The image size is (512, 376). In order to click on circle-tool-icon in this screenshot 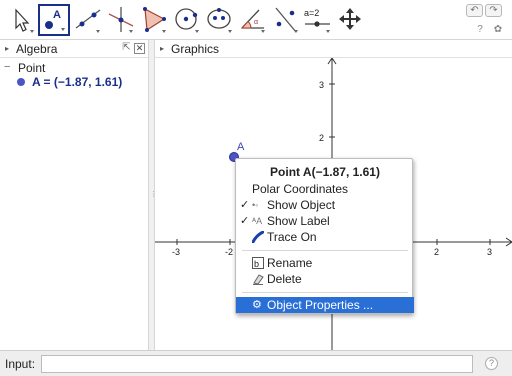, I will do `click(187, 20)`.